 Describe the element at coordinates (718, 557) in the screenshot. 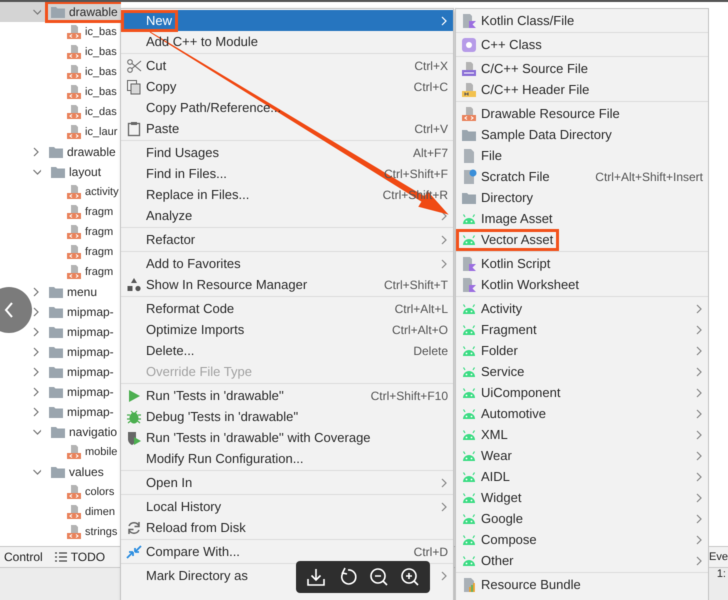

I see `tool-window-tab: Eve` at that location.